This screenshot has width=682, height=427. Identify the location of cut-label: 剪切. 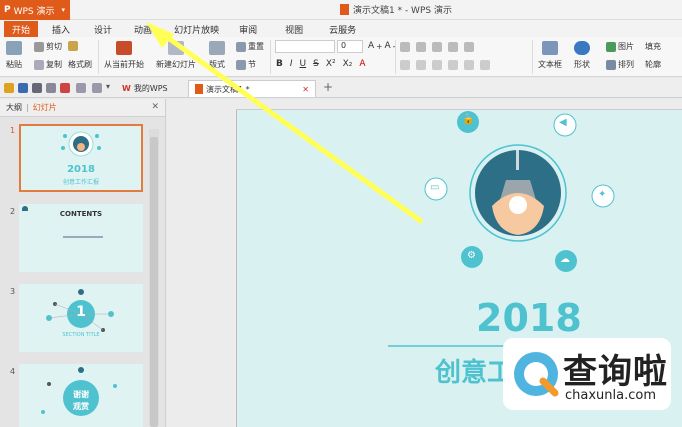
(54, 46).